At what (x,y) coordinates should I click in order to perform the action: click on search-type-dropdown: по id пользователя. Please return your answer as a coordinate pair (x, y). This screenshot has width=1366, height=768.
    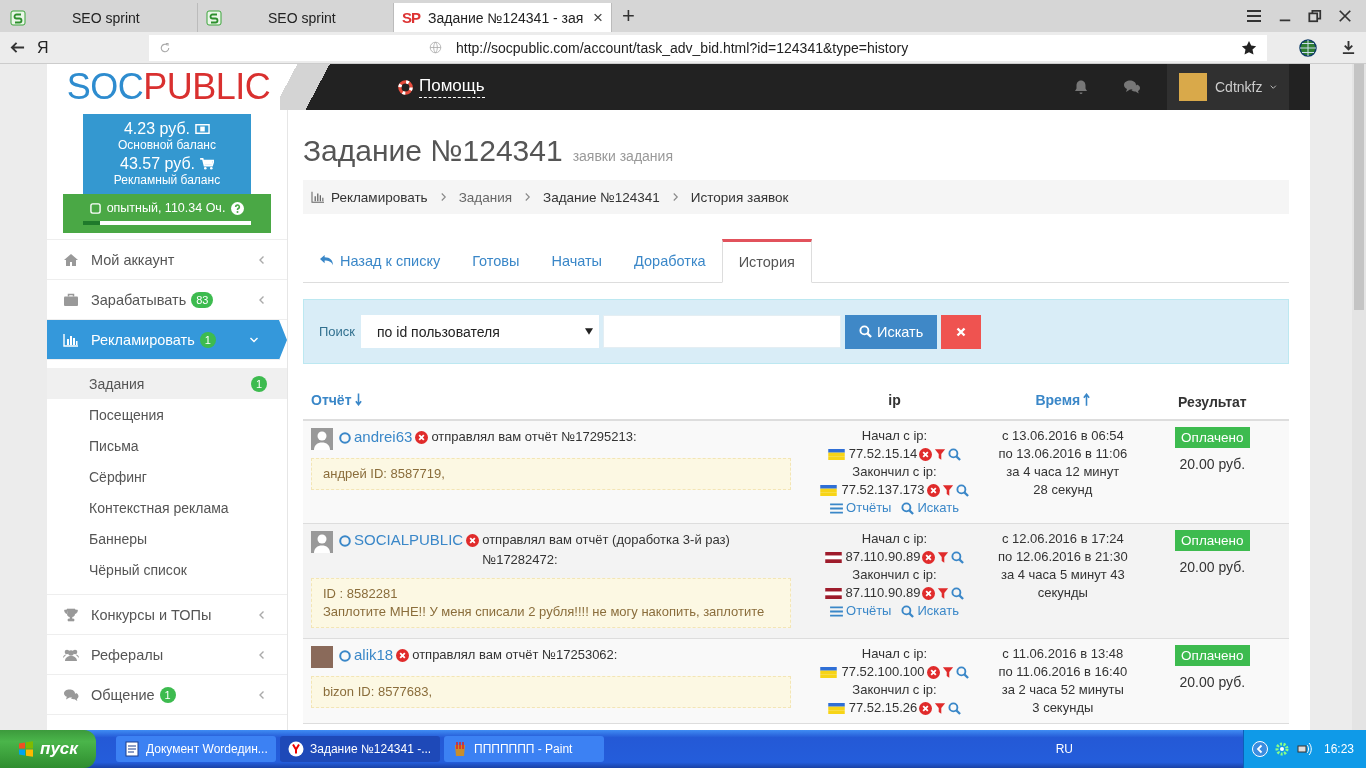
    Looking at the image, I should click on (480, 331).